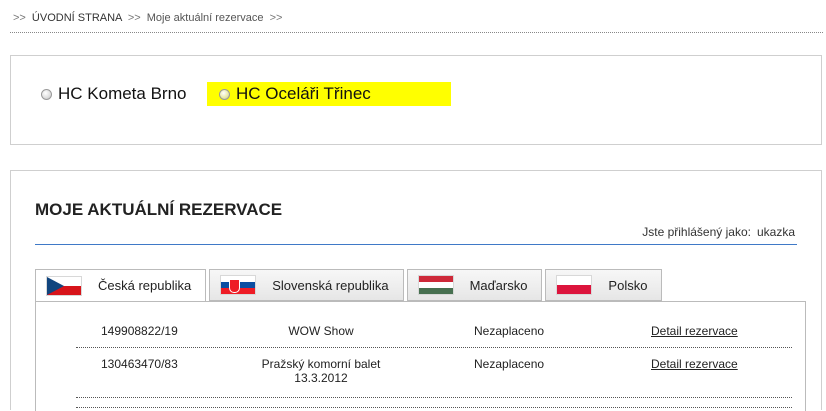  Describe the element at coordinates (238, 285) in the screenshot. I see `flag-sk-icon` at that location.